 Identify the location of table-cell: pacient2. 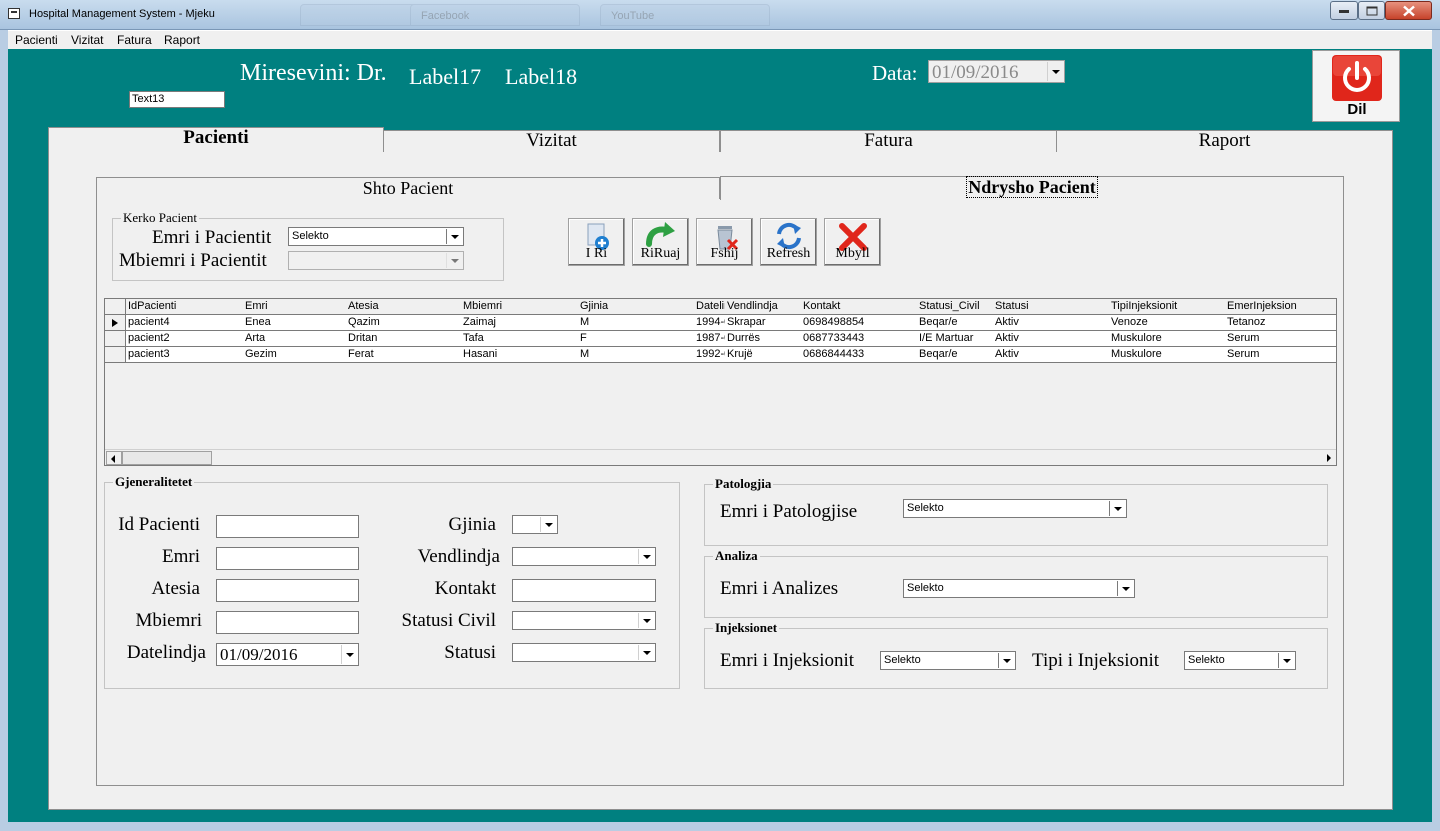
(185, 339).